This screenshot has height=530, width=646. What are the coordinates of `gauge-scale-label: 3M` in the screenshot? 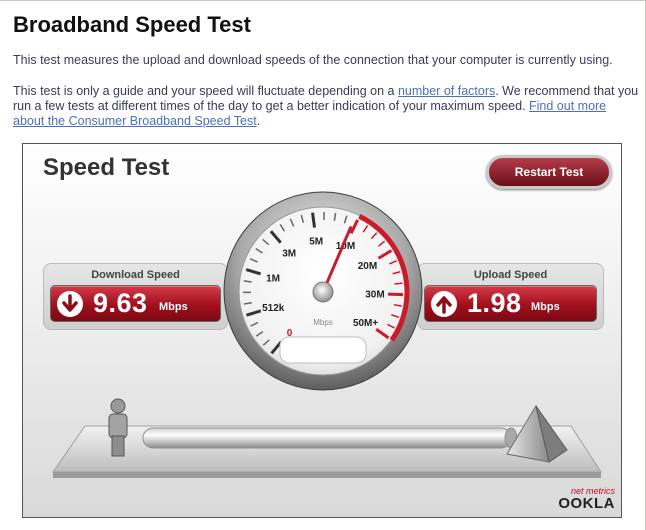 It's located at (289, 254).